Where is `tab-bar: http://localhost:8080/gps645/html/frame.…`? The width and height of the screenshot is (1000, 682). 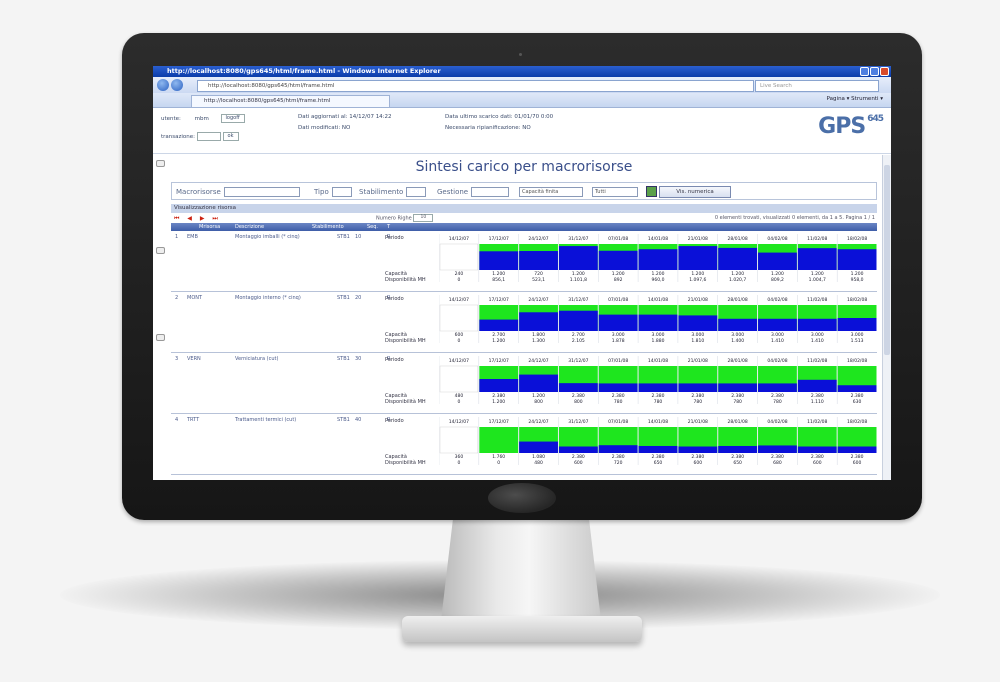
tab-bar: http://localhost:8080/gps645/html/frame.… is located at coordinates (522, 100).